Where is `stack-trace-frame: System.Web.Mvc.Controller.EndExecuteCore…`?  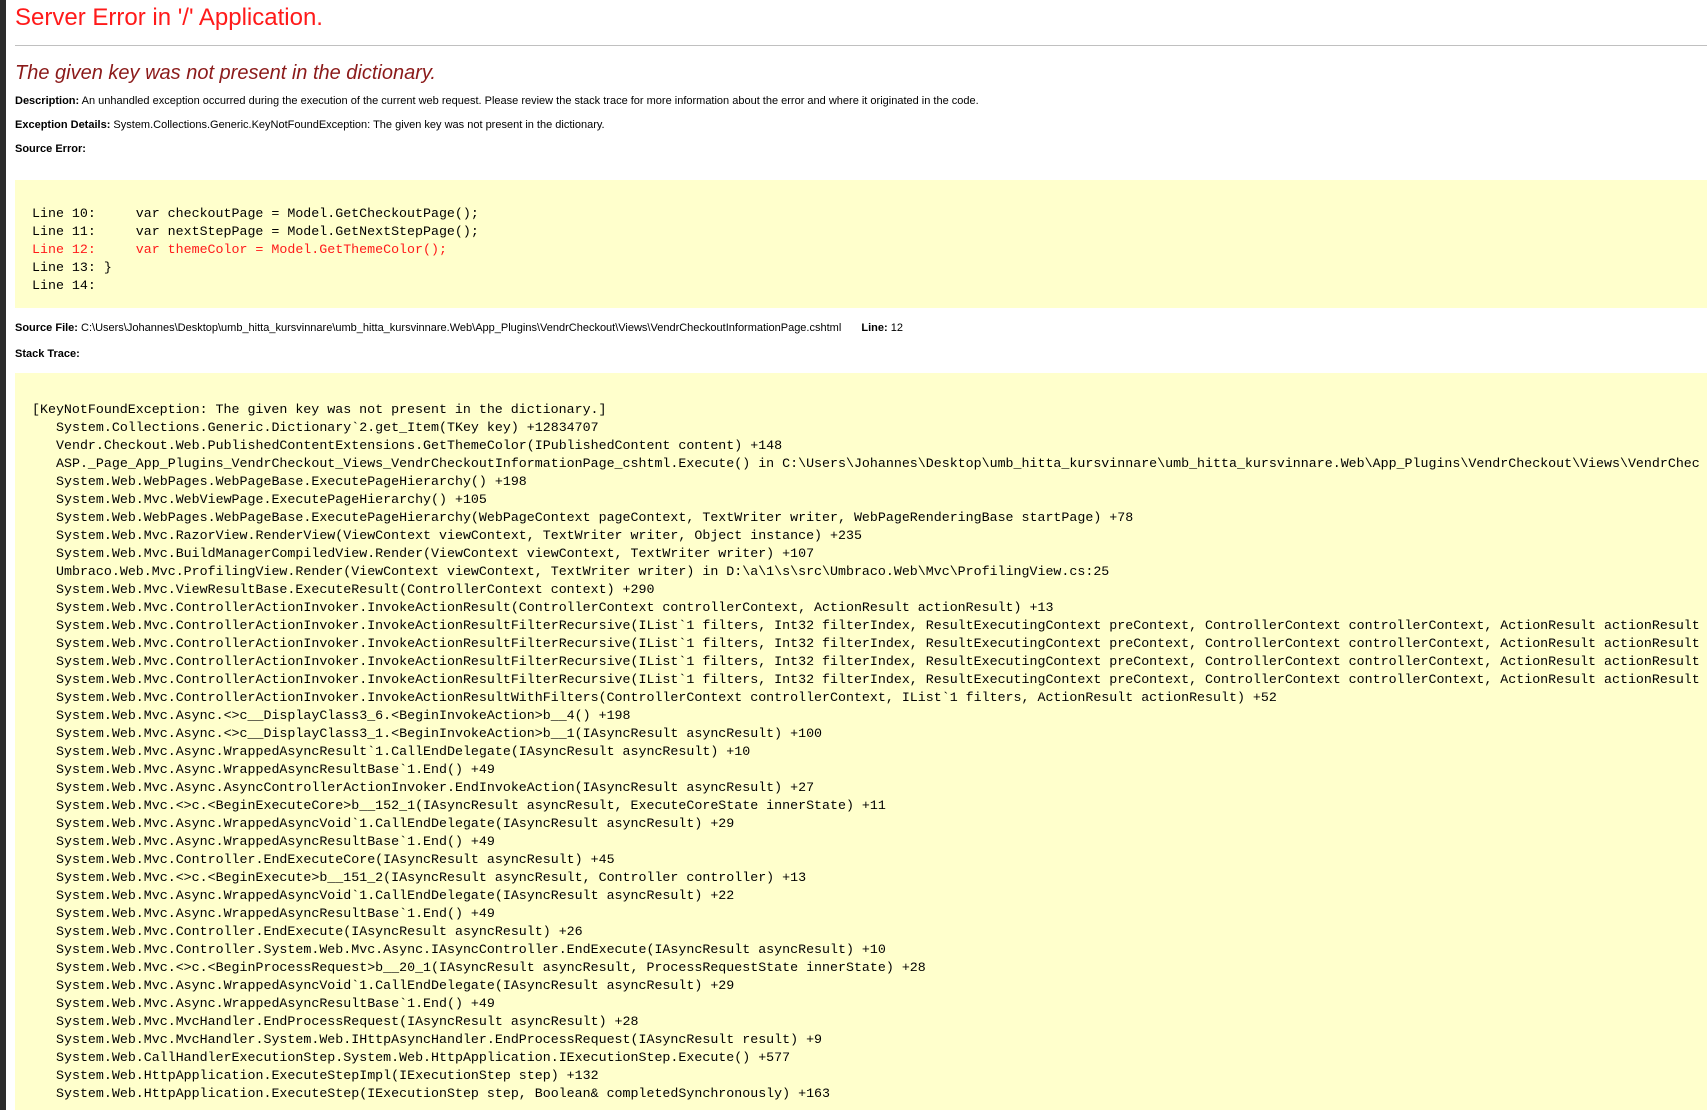
stack-trace-frame: System.Web.Mvc.Controller.EndExecuteCore… is located at coordinates (335, 859).